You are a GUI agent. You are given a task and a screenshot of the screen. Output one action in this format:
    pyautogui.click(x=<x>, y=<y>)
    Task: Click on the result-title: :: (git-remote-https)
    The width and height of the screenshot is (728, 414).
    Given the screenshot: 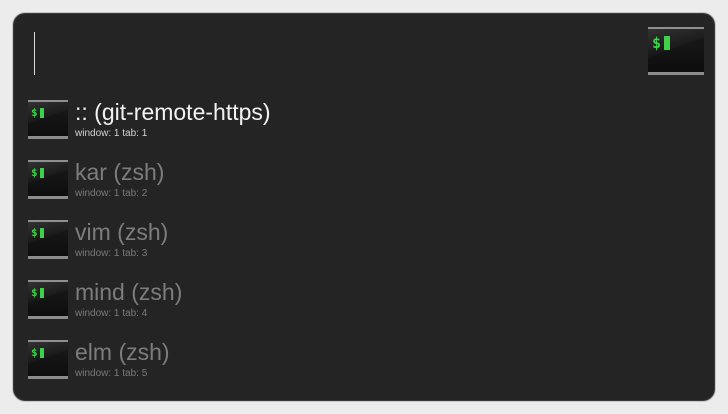 What is the action you would take?
    pyautogui.click(x=173, y=112)
    